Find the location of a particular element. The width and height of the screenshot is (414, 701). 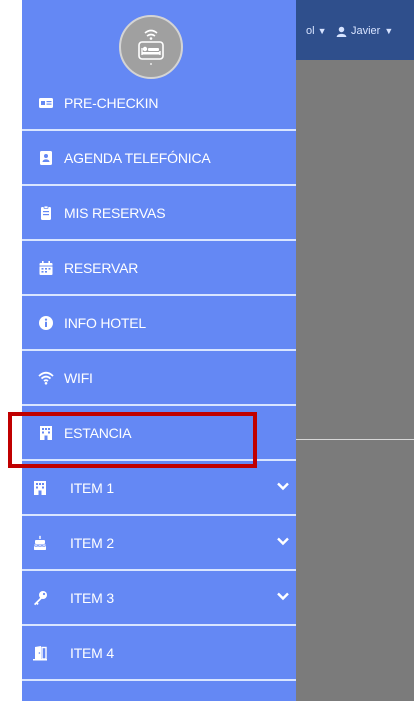

hotel-bed-wifi-icon is located at coordinates (151, 47).